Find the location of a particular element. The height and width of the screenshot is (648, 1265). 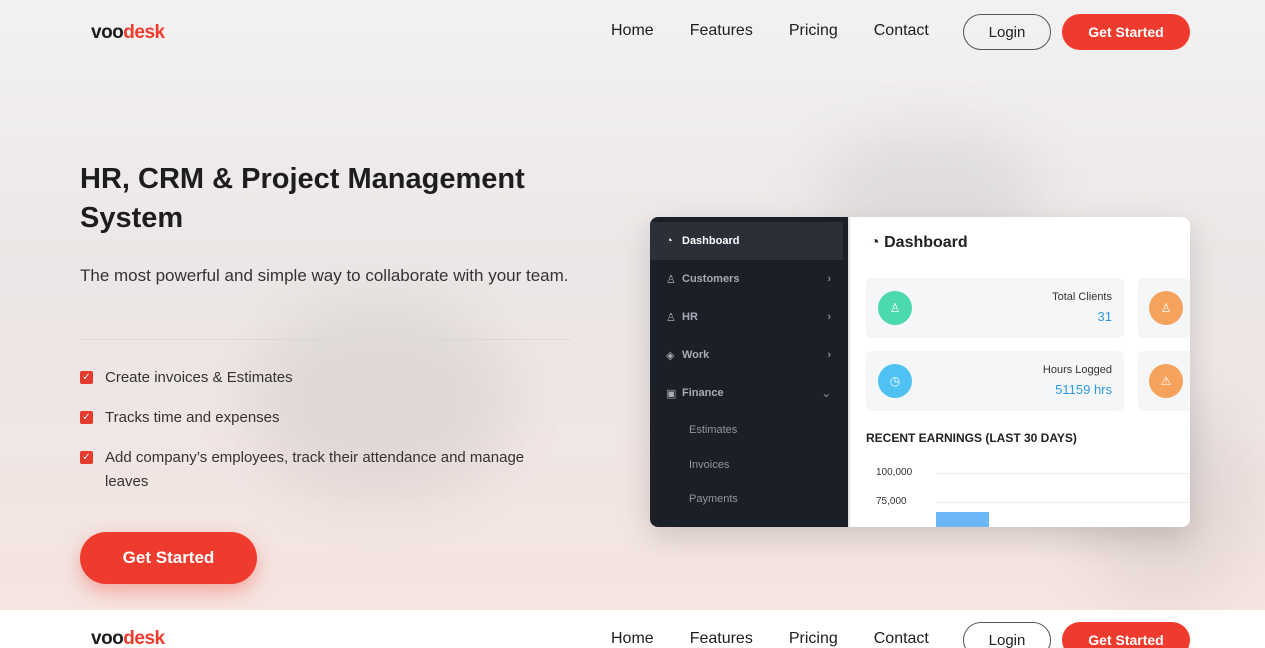

list-item: ✓ Create invoices & Estimates is located at coordinates (325, 378).